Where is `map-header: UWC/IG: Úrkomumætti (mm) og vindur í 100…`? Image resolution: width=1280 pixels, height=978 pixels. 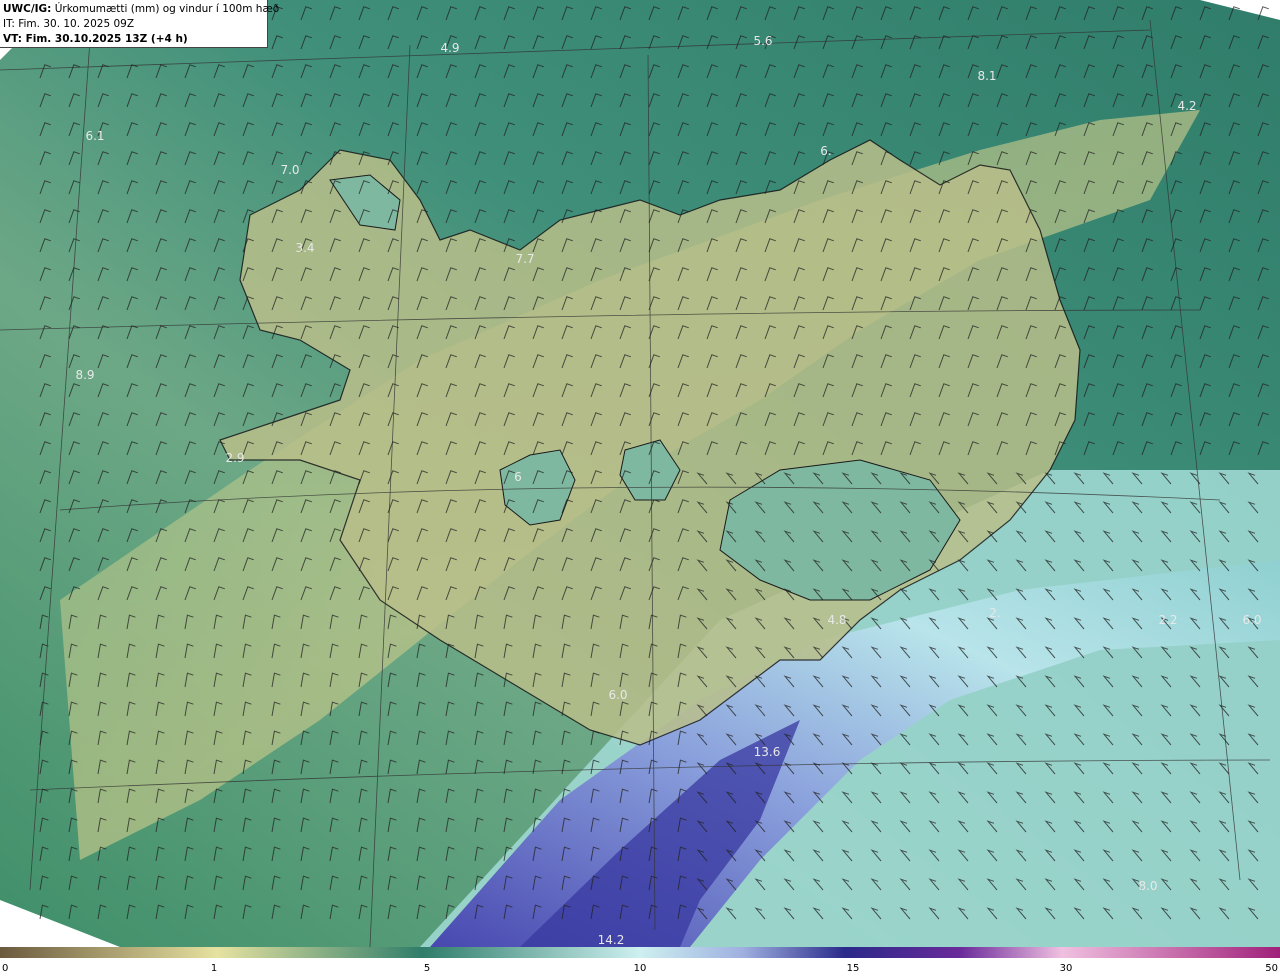 map-header: UWC/IG: Úrkomumætti (mm) og vindur í 100… is located at coordinates (139, 24).